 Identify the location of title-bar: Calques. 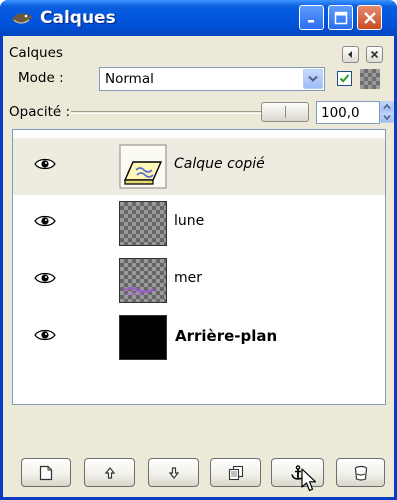
(198, 18).